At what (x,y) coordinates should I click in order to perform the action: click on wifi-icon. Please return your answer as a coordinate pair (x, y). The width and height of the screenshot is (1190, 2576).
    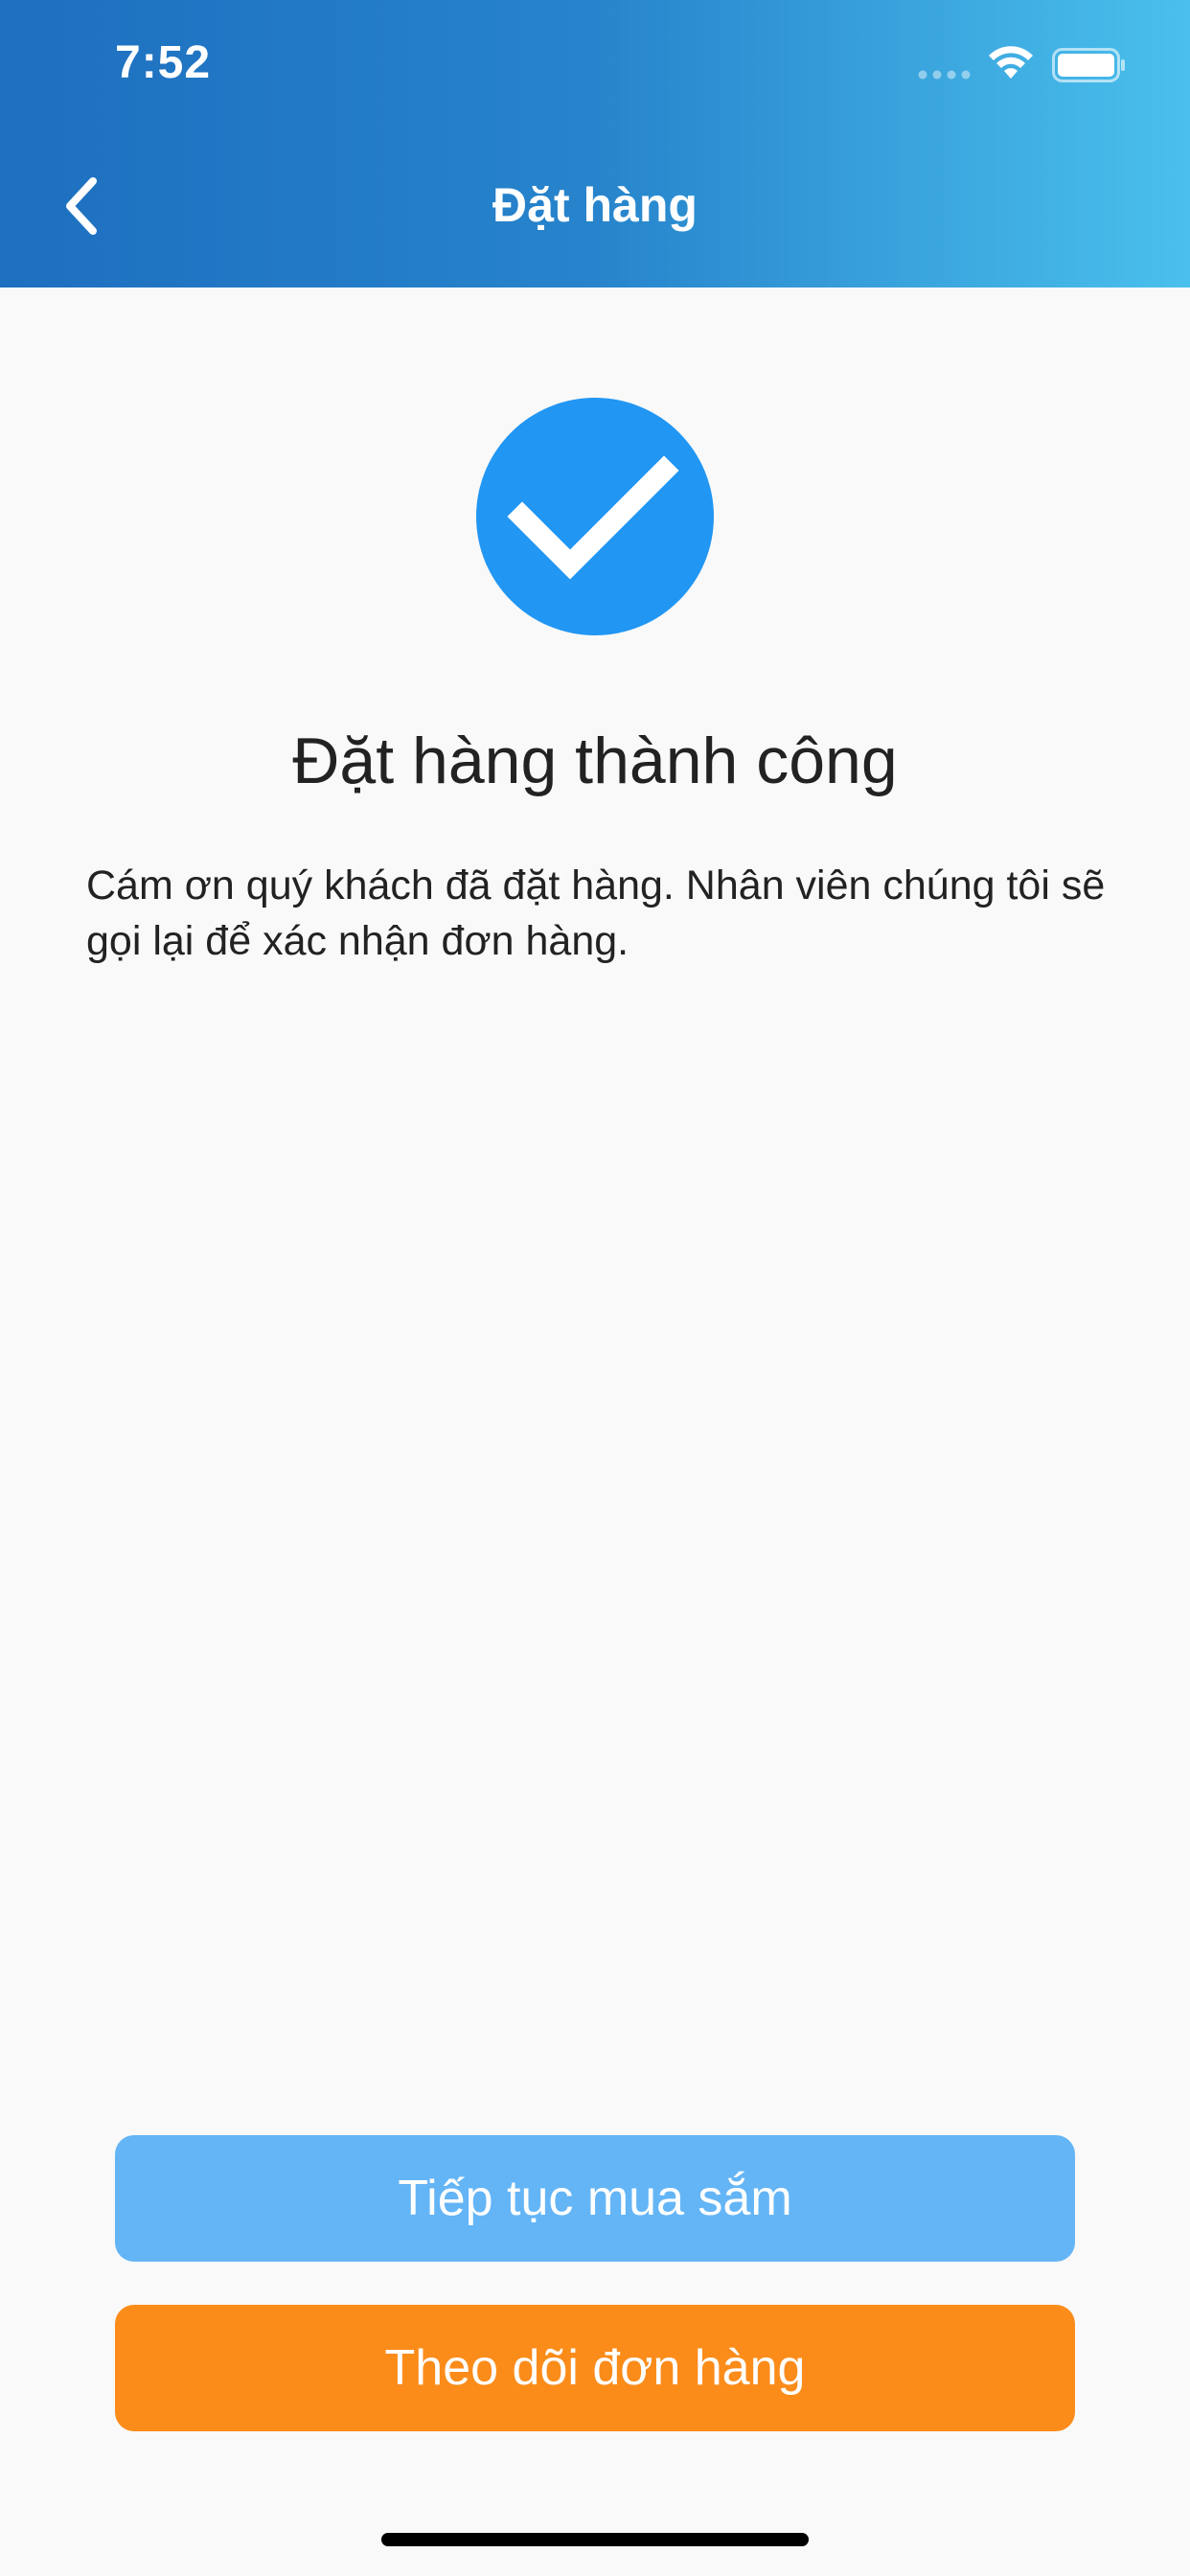
    Looking at the image, I should click on (1011, 63).